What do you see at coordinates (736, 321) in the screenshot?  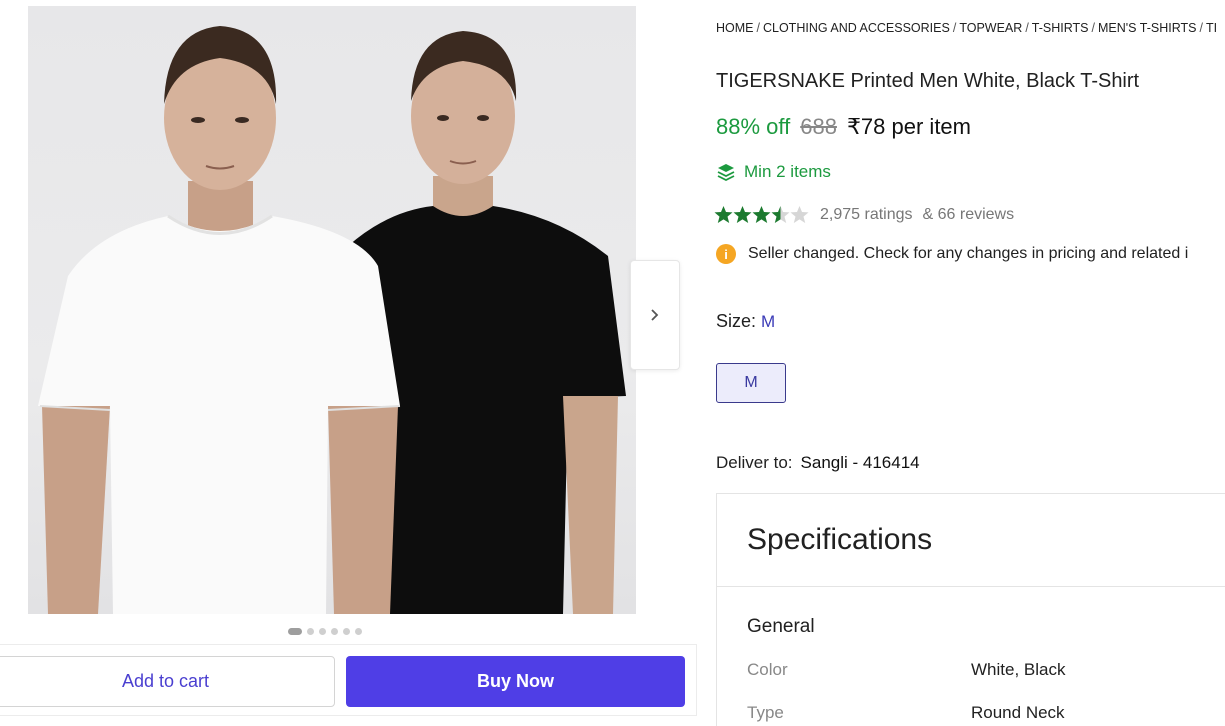 I see `size-label: Size:` at bounding box center [736, 321].